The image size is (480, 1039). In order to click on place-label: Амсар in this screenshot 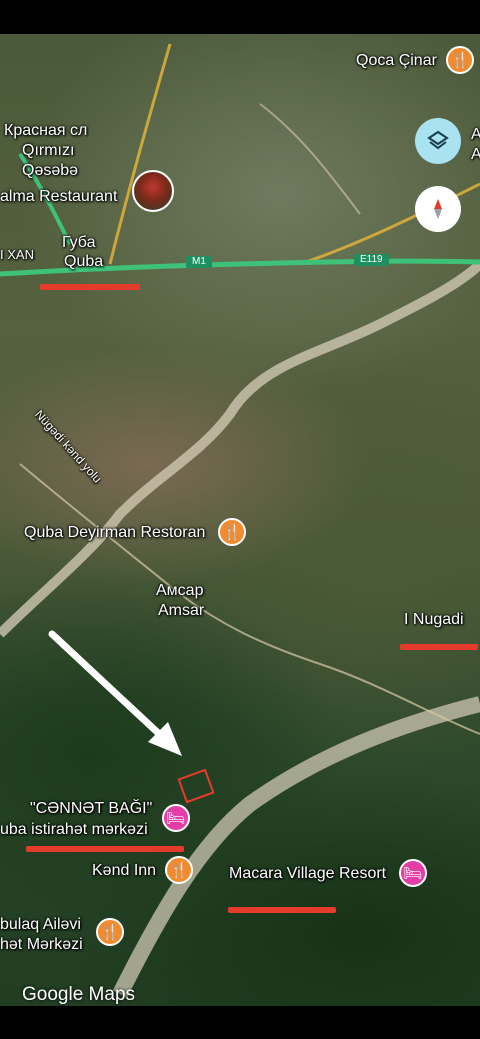, I will do `click(179, 591)`.